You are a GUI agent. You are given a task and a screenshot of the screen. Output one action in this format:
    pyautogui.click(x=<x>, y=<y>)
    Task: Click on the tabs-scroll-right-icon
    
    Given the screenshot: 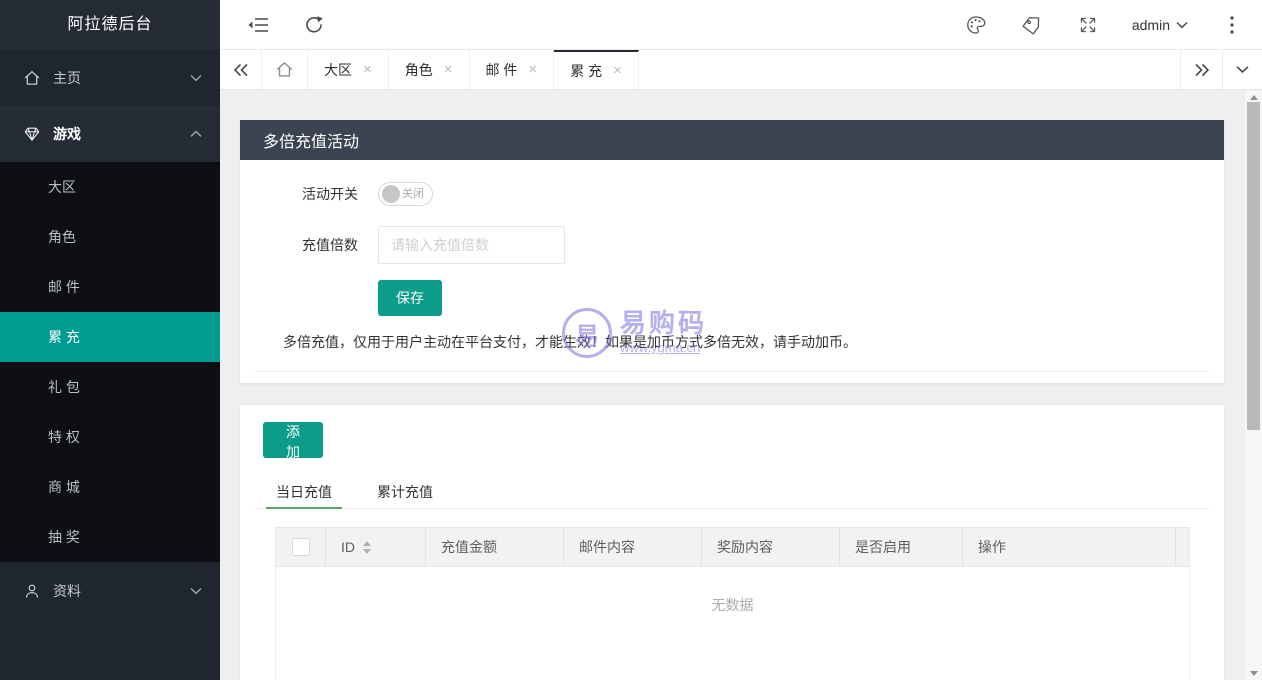 What is the action you would take?
    pyautogui.click(x=1201, y=69)
    